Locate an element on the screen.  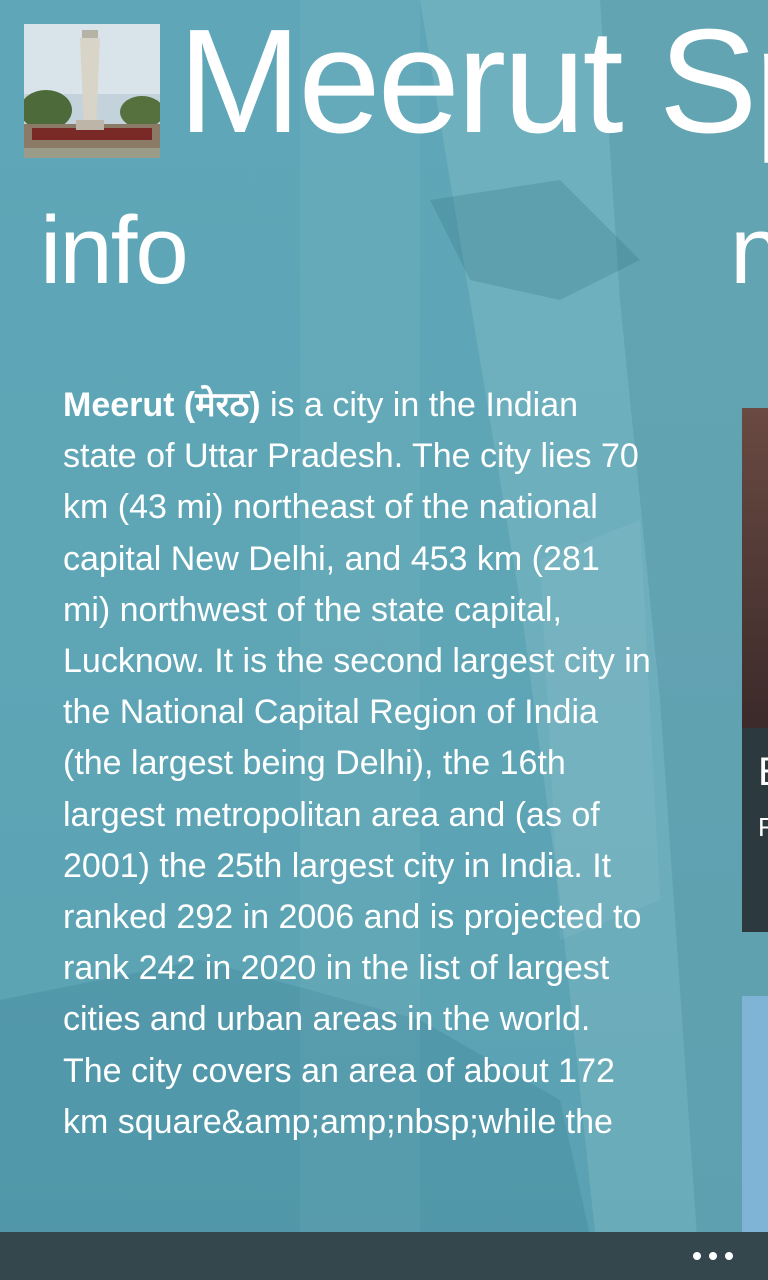
more-options-button is located at coordinates (713, 1256).